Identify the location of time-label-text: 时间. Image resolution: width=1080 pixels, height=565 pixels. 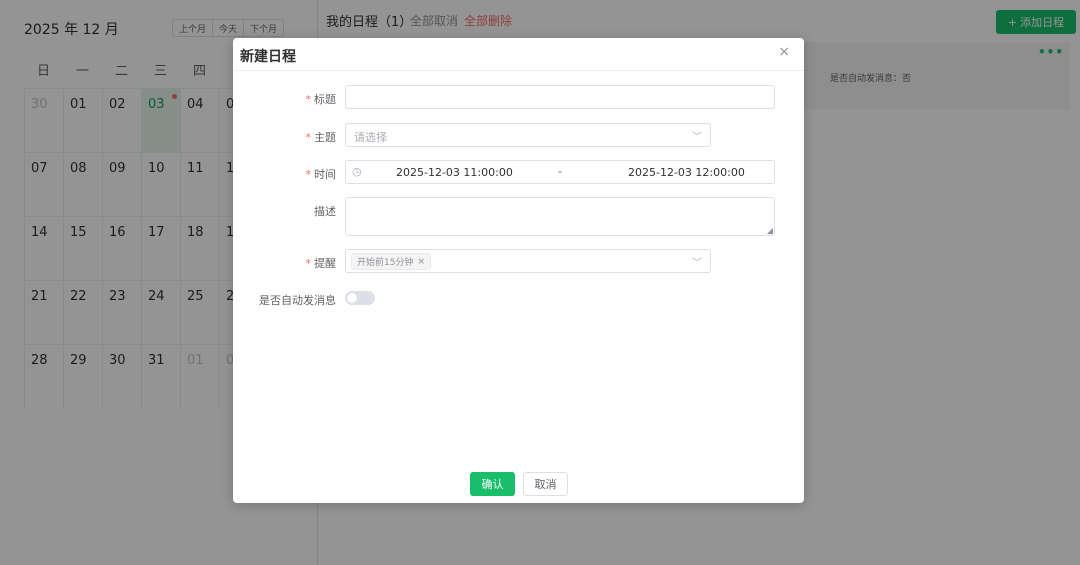
(325, 174).